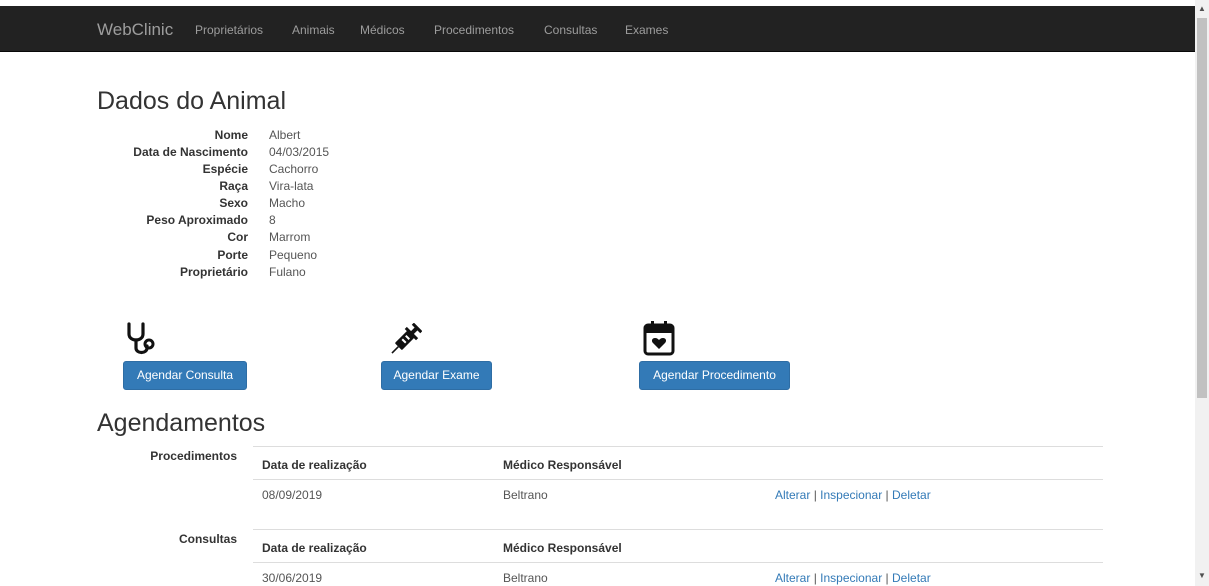  Describe the element at coordinates (190, 152) in the screenshot. I see `detail-label: Data de Nascimento` at that location.